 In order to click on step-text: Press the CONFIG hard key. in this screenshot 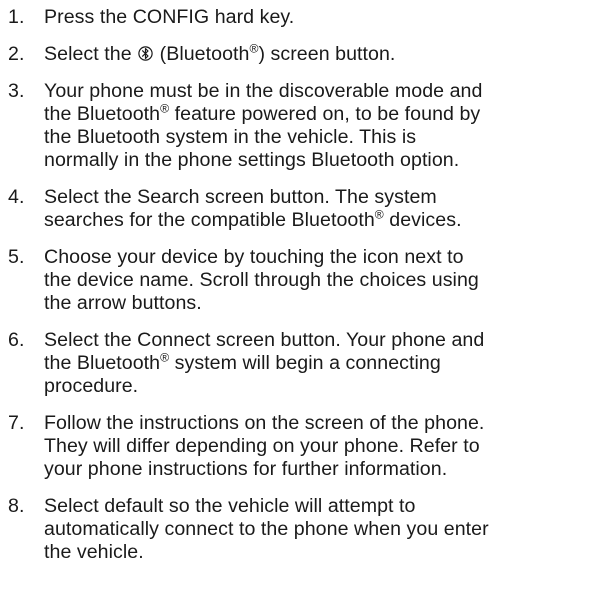, I will do `click(315, 17)`.